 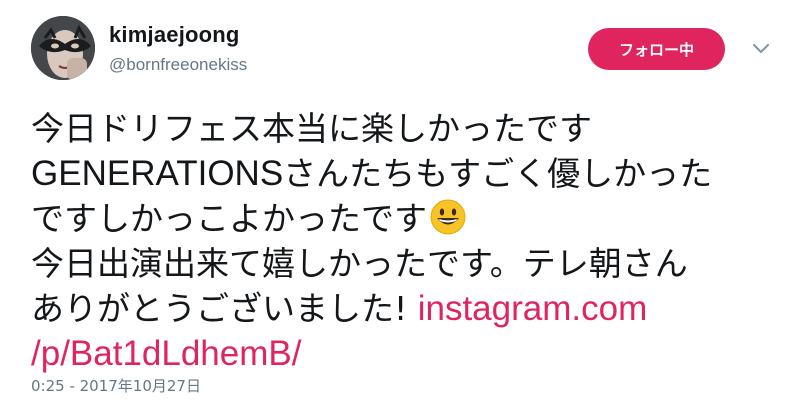 I want to click on instagram-link-path: /p/Bat1dLdhemB/, so click(x=166, y=353).